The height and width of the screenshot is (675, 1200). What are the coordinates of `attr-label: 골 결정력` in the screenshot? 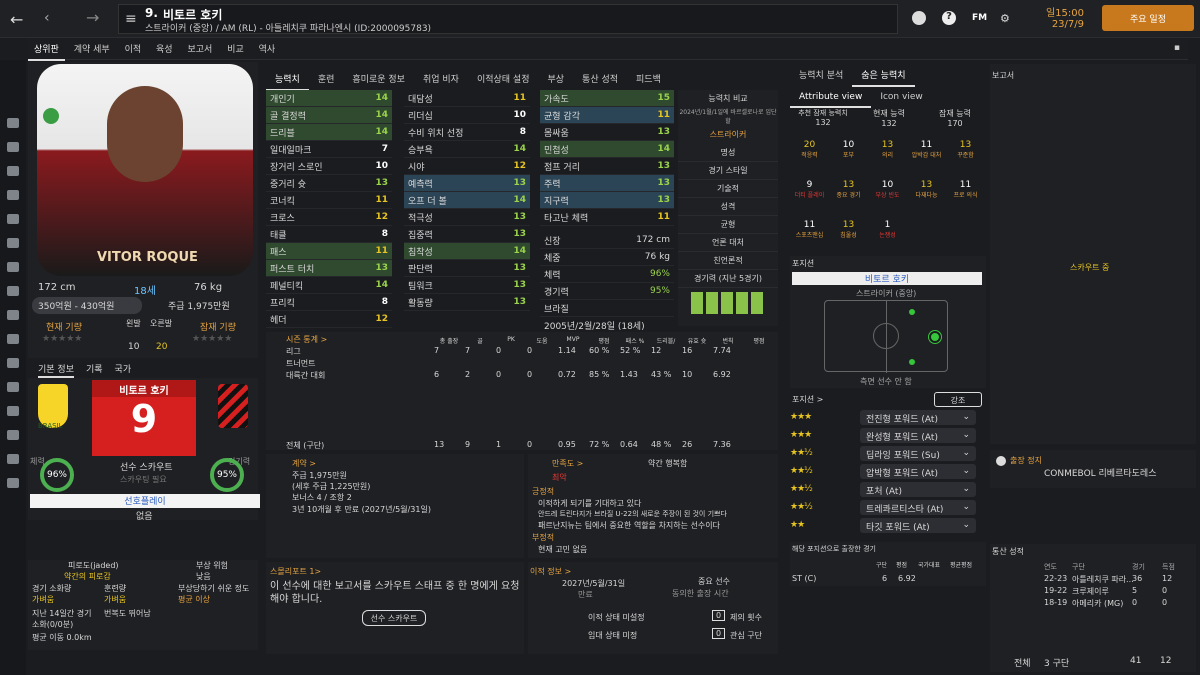 It's located at (288, 116).